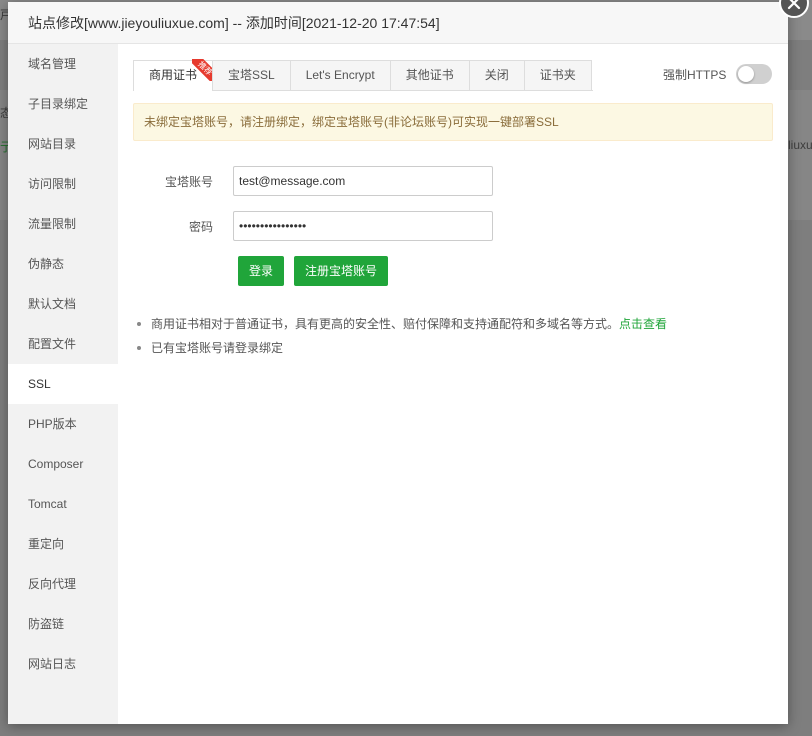  Describe the element at coordinates (217, 348) in the screenshot. I see `tip-text: 已有宝塔账号请登录绑定` at that location.